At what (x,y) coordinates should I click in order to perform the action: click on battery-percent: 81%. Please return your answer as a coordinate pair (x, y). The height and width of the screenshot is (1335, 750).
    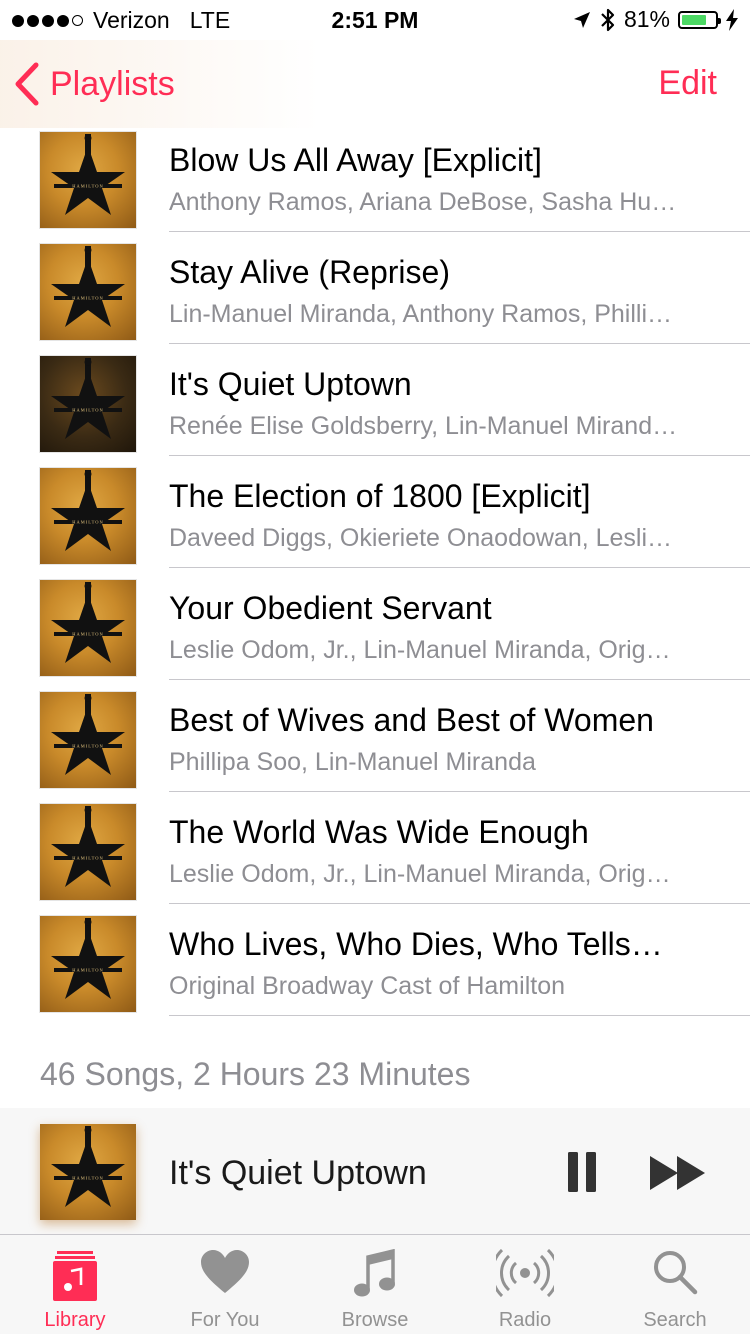
    Looking at the image, I should click on (646, 19).